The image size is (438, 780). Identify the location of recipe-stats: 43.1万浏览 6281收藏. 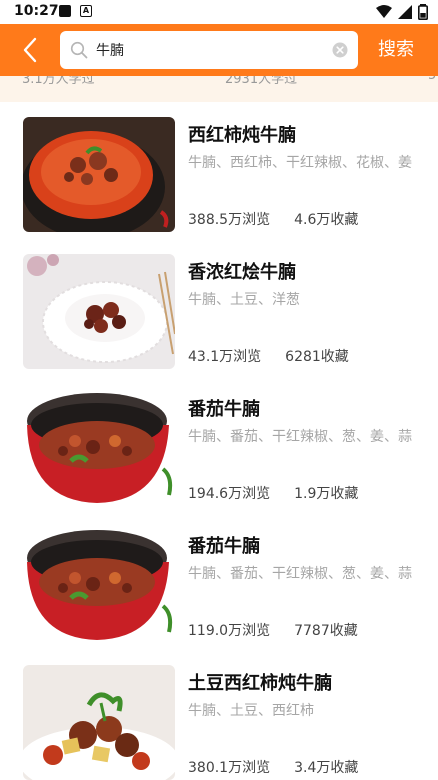
(268, 356).